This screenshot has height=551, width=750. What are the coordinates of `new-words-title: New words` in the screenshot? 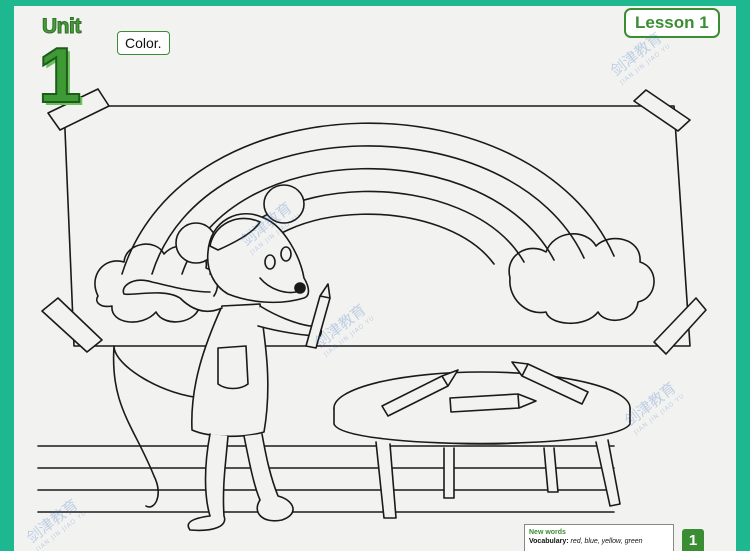 It's located at (547, 532).